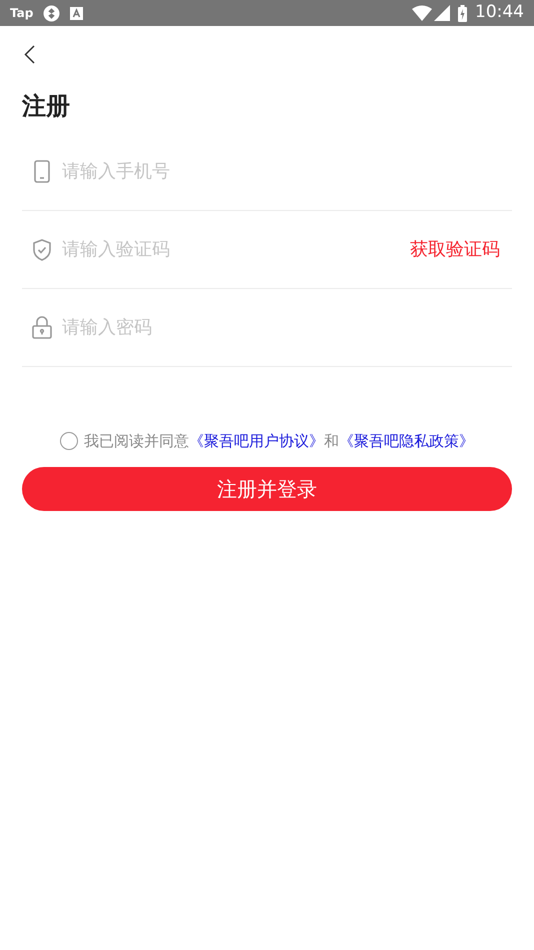  Describe the element at coordinates (499, 12) in the screenshot. I see `clock-time: 10:44` at that location.